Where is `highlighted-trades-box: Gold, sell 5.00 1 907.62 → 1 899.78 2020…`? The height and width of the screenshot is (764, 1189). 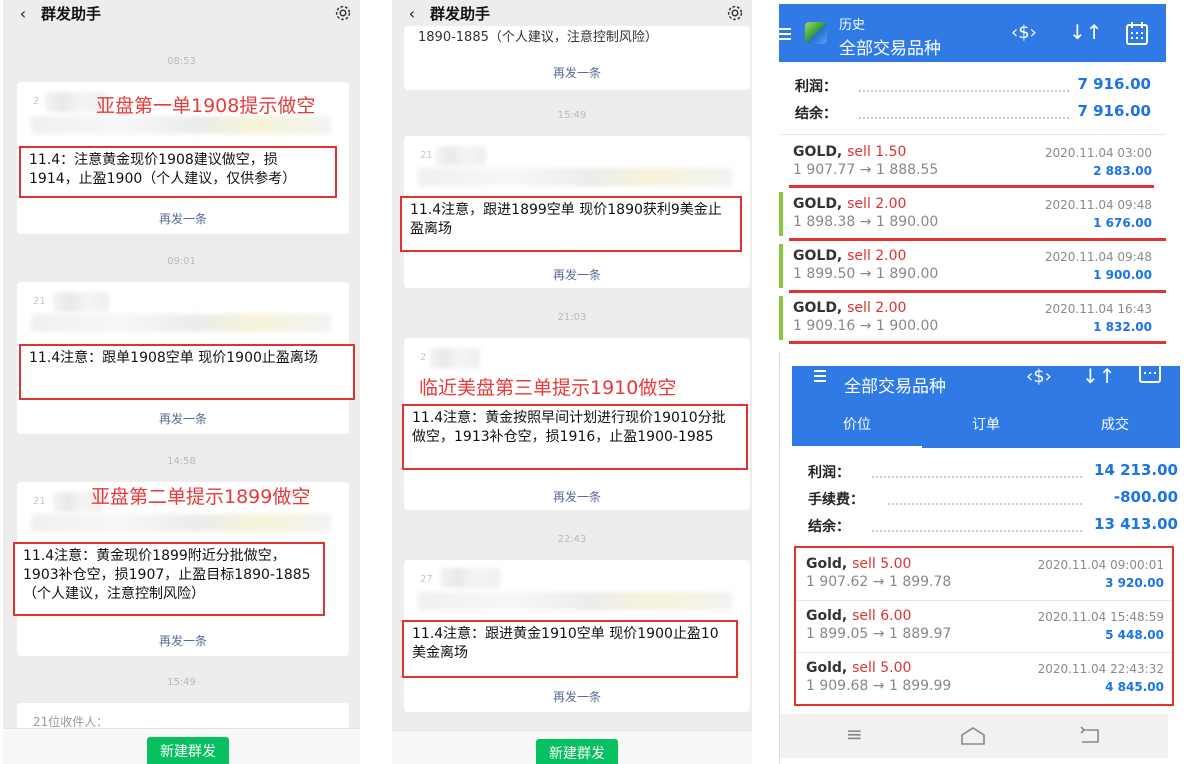
highlighted-trades-box: Gold, sell 5.00 1 907.62 → 1 899.78 2020… is located at coordinates (984, 626).